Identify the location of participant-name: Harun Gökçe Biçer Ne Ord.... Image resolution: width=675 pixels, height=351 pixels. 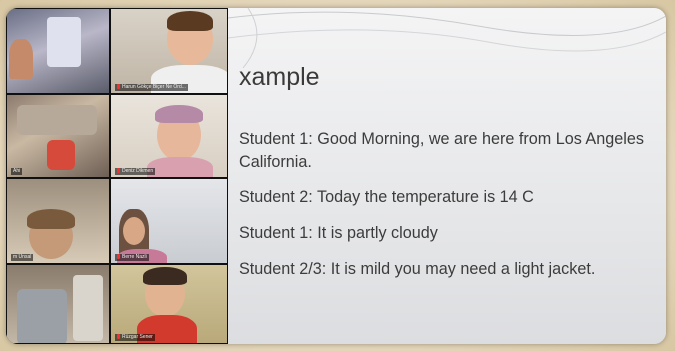
(151, 87).